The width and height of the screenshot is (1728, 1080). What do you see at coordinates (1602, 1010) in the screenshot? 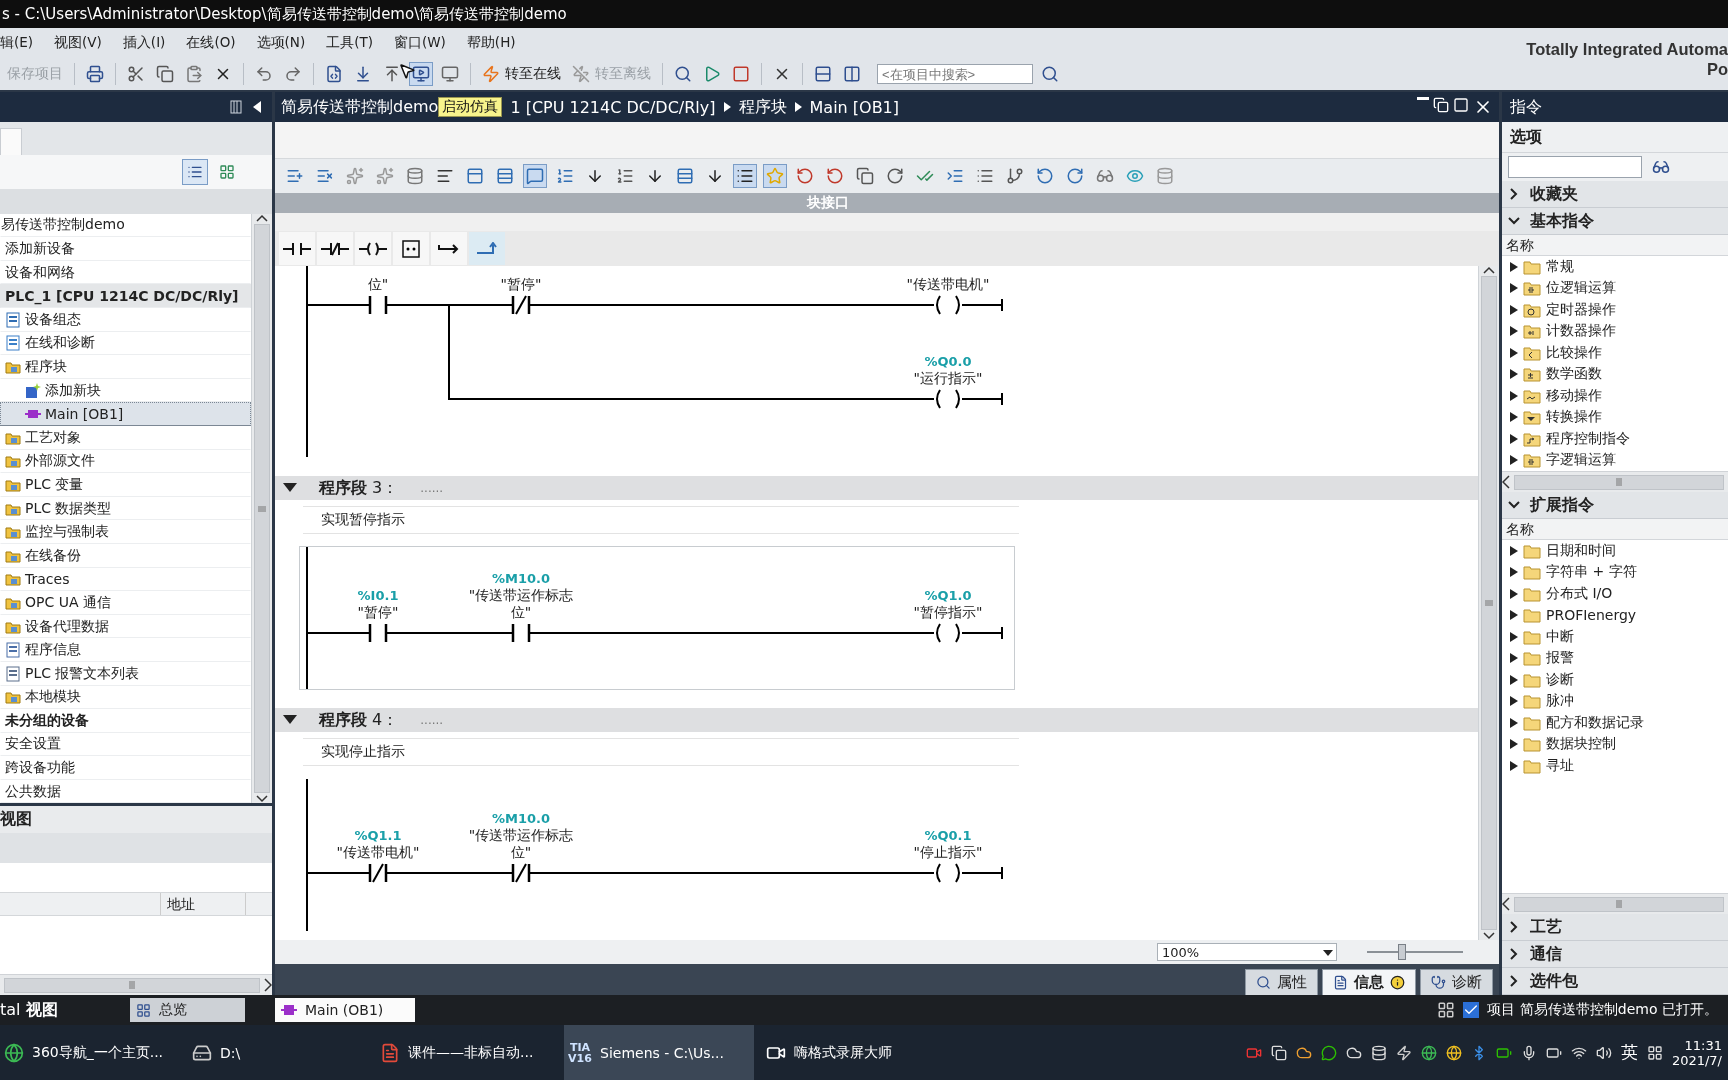
I see `status-message: 项目 简易传送带控制demo 已打开。` at bounding box center [1602, 1010].